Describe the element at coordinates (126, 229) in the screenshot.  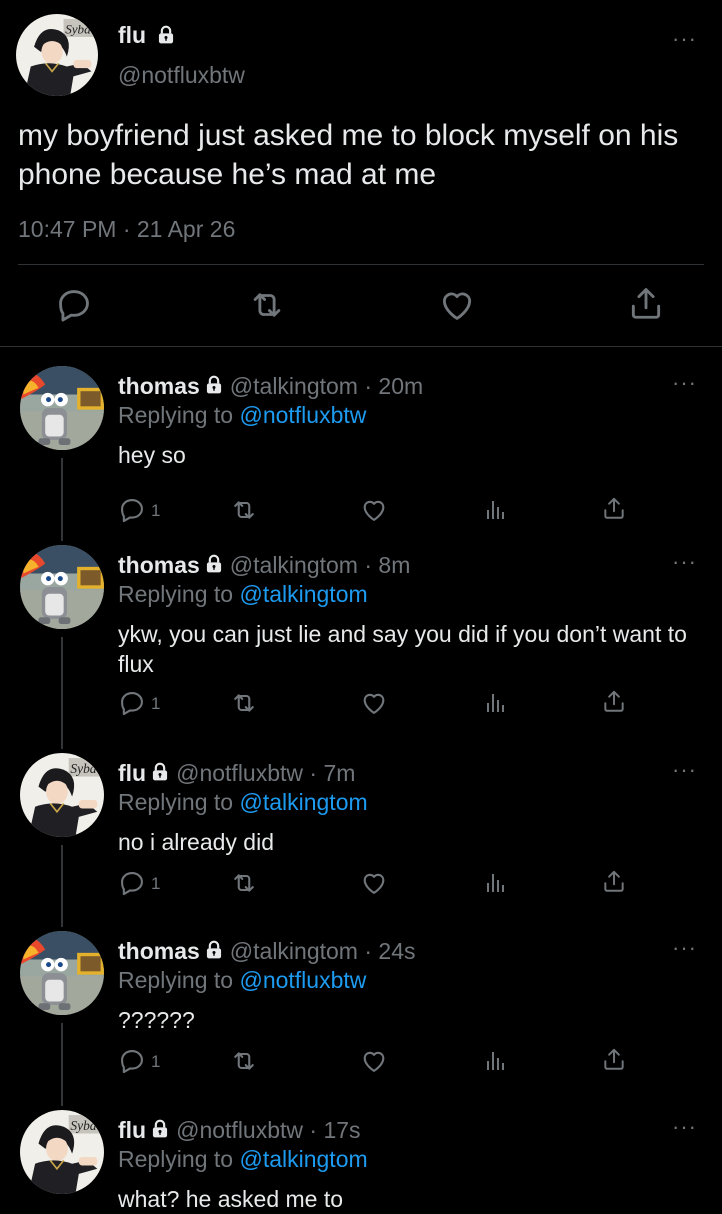
I see `tweet-timestamp: 10:47 PM · 21 Apr 26` at that location.